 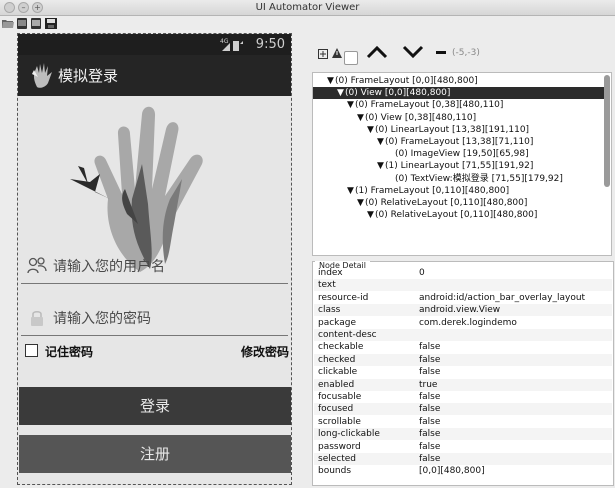 I want to click on detail-row: enabled true, so click(x=463, y=384).